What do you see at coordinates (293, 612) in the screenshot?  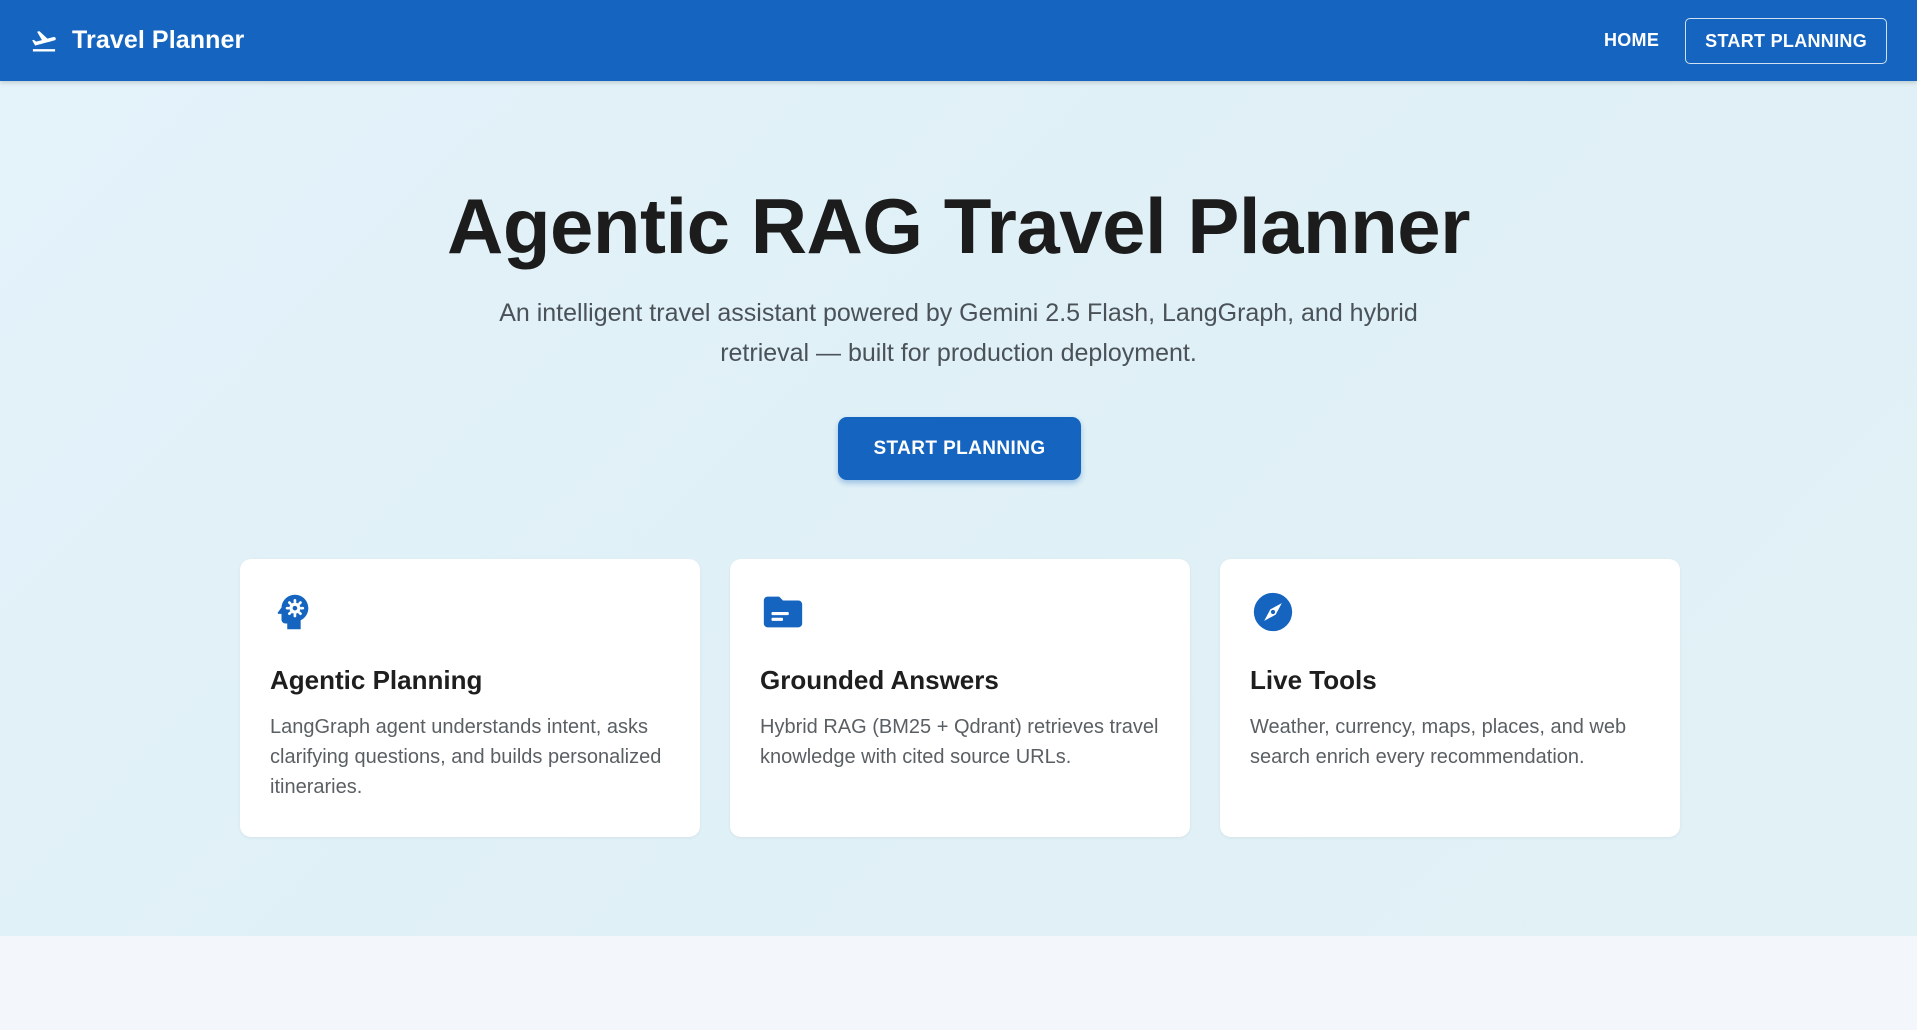 I see `psychology-icon` at bounding box center [293, 612].